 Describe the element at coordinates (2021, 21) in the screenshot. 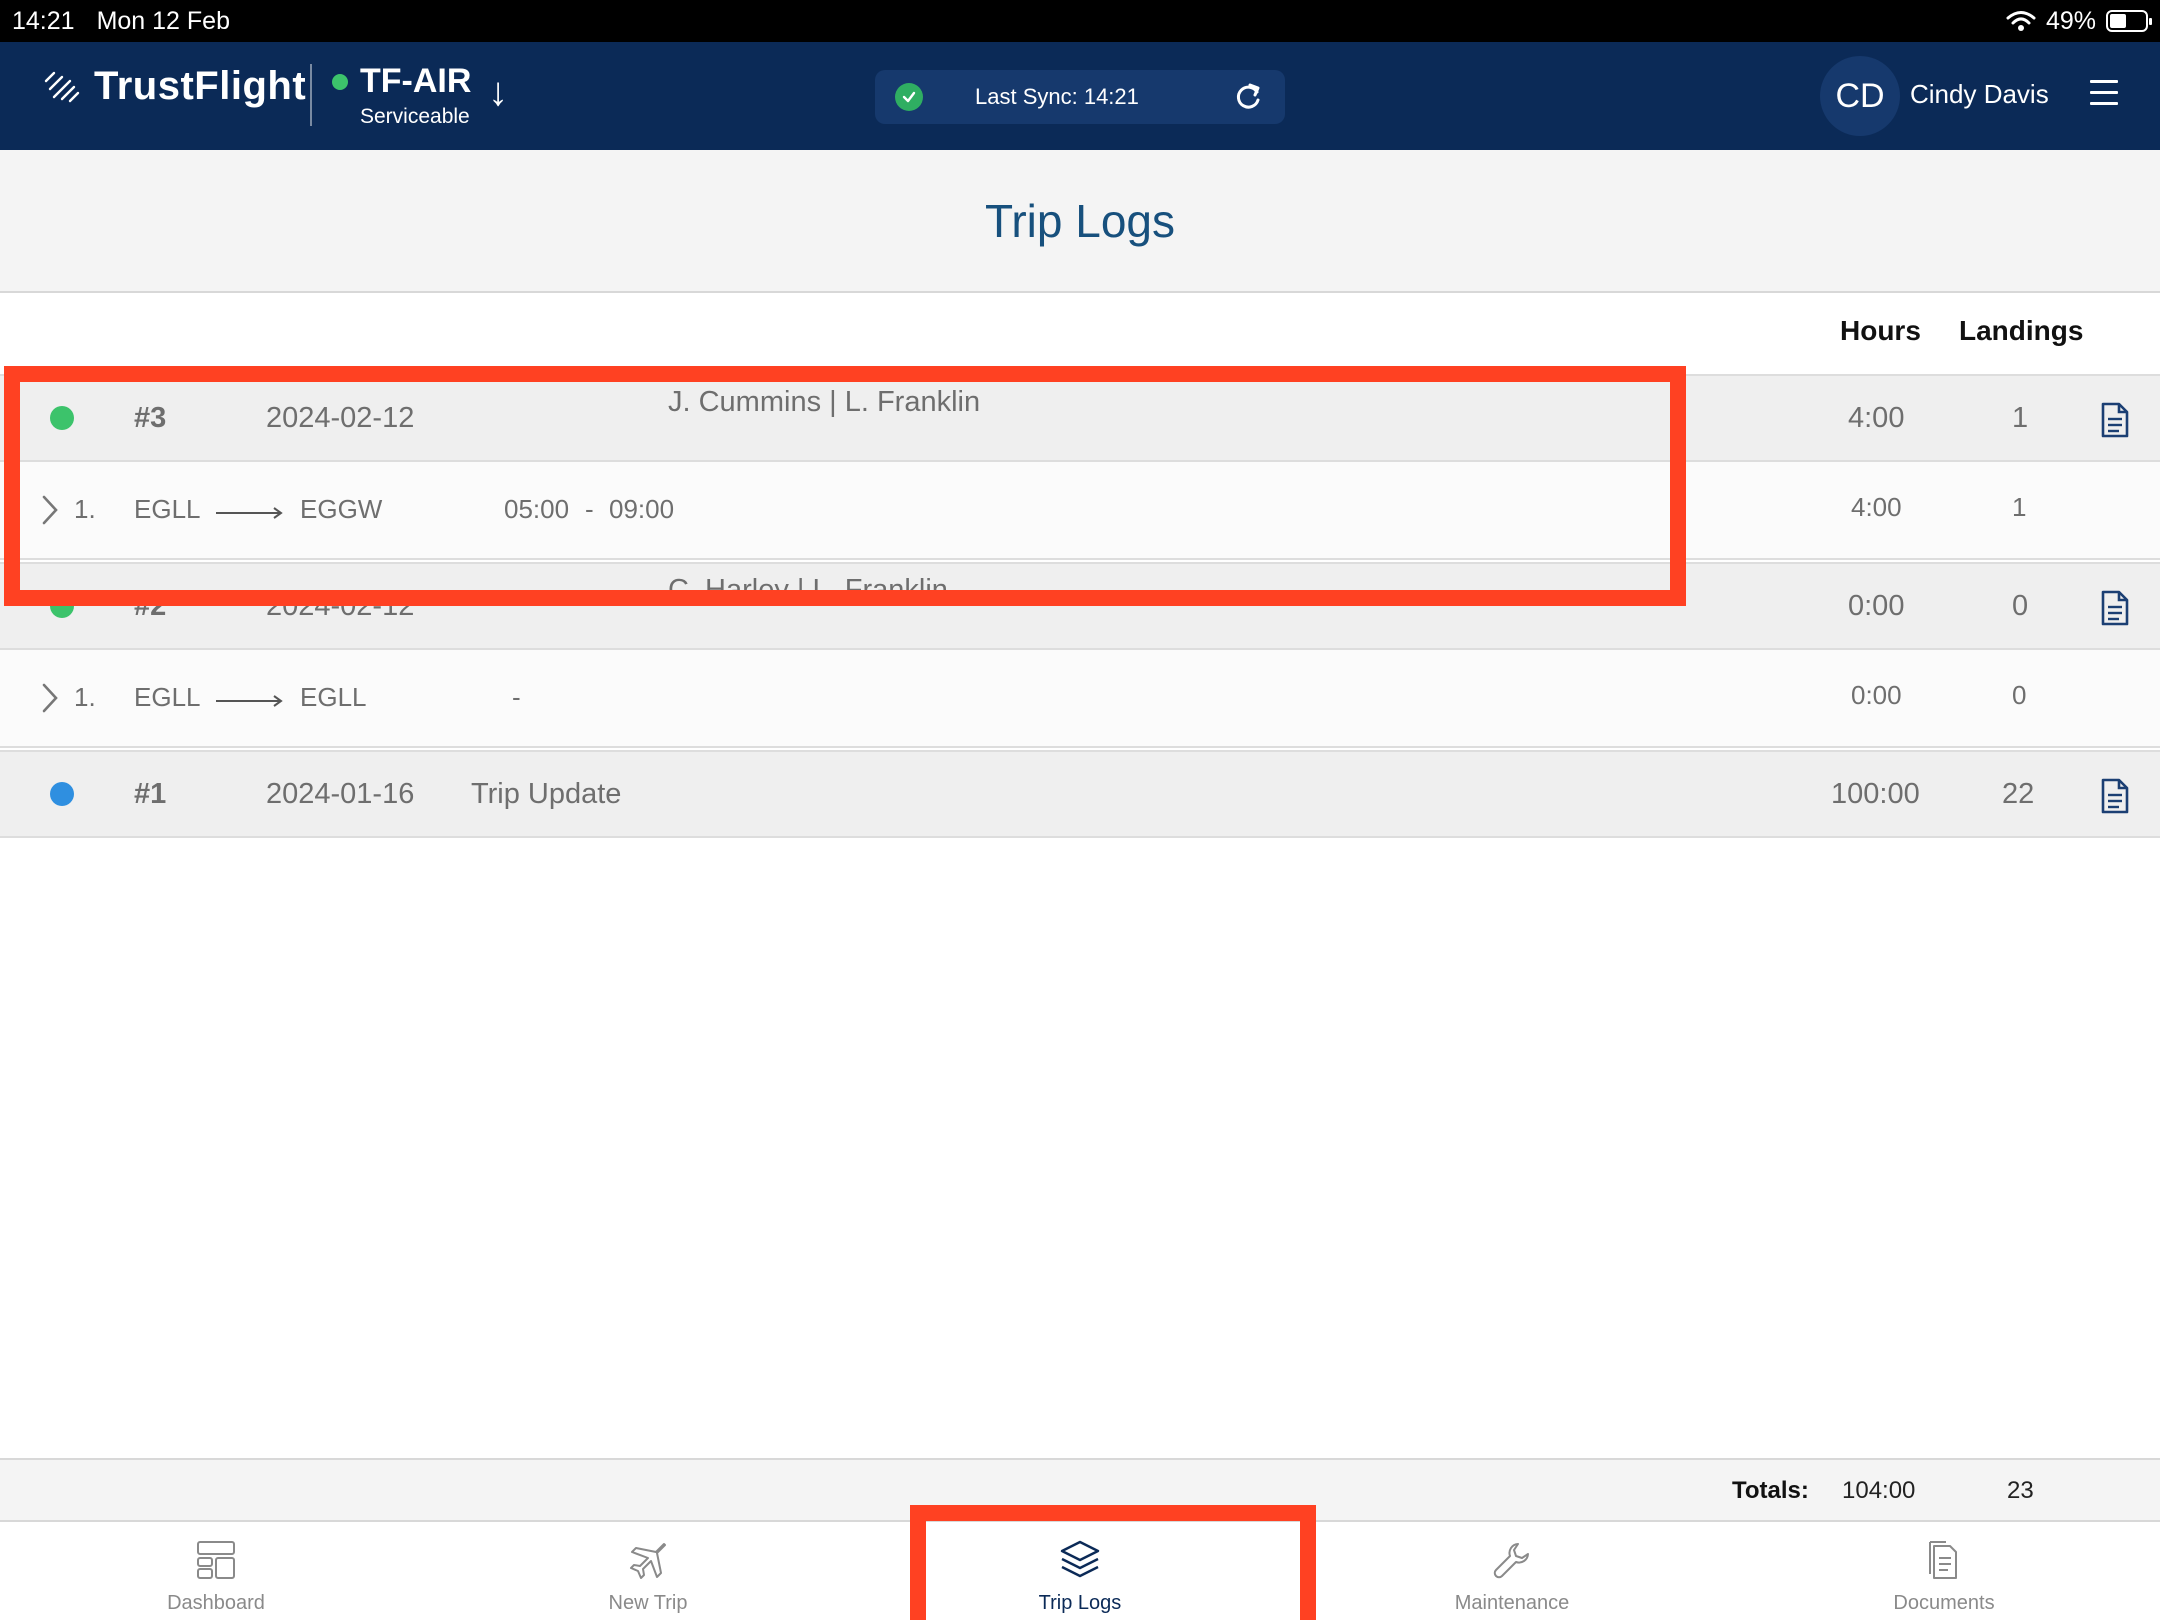

I see `wifi-icon` at that location.